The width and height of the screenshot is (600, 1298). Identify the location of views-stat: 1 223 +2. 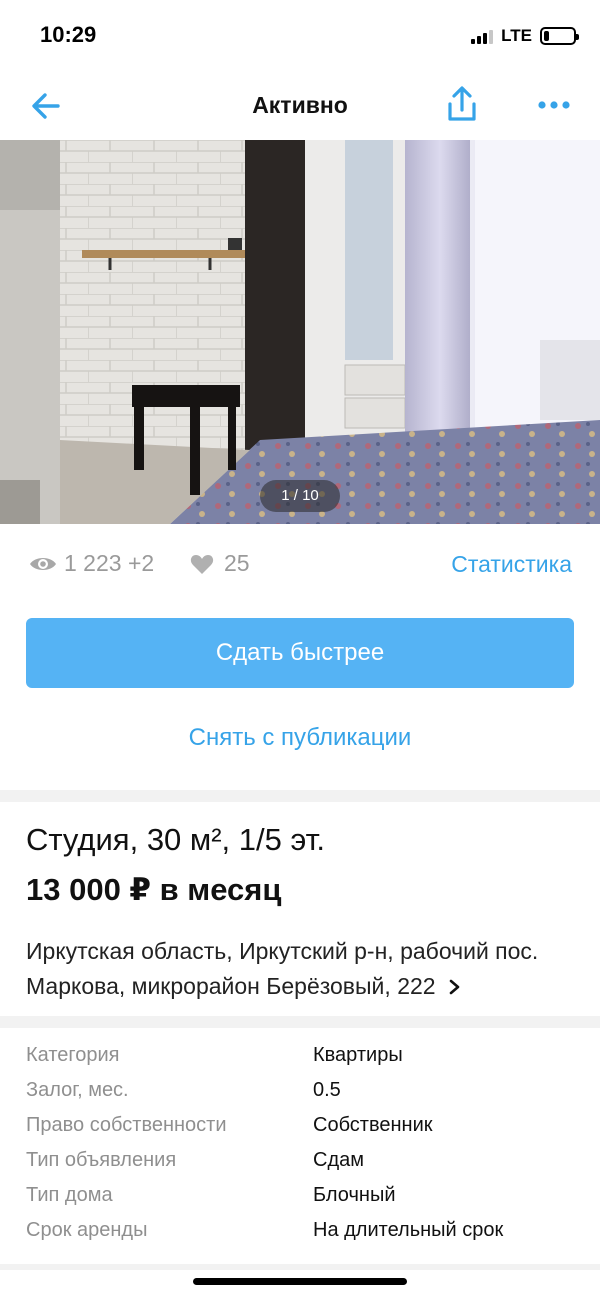
(91, 563).